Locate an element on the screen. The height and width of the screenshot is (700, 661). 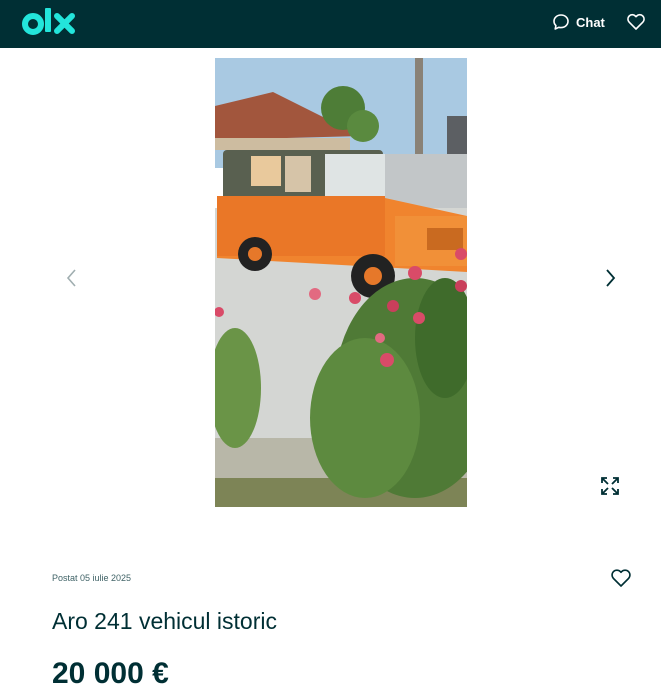
chat-label: Chat is located at coordinates (590, 22).